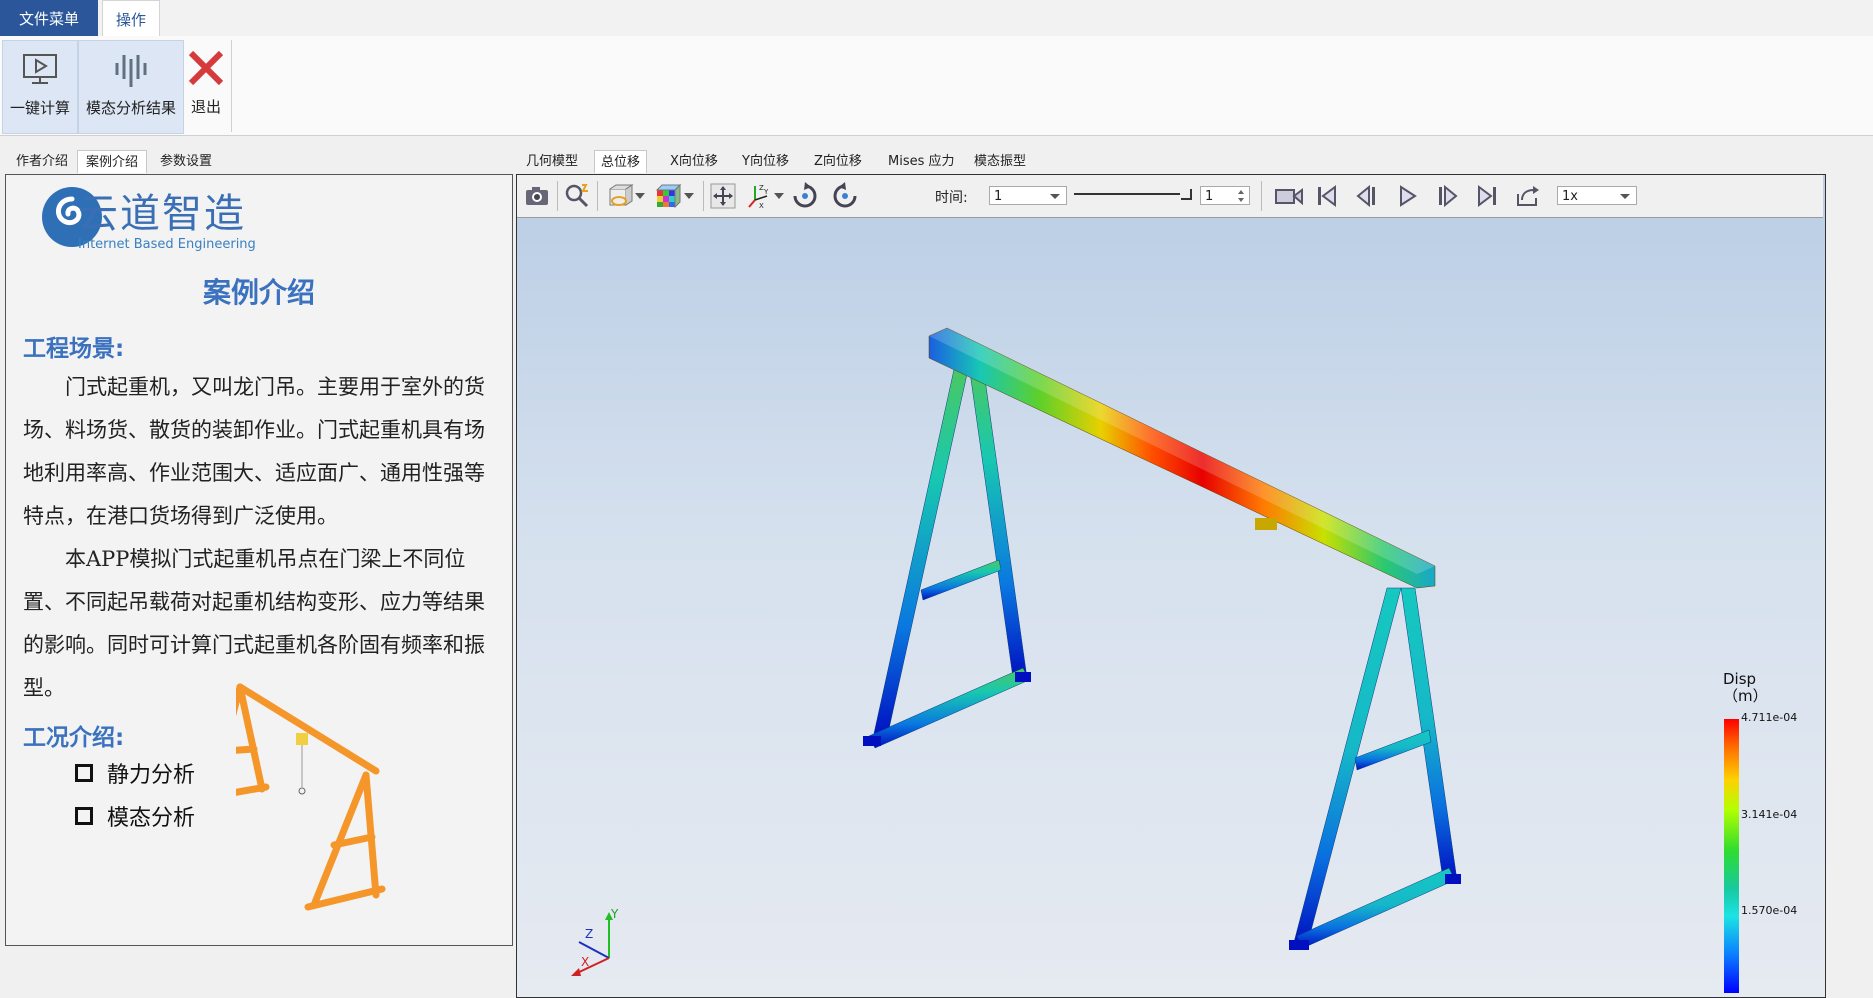  Describe the element at coordinates (921, 161) in the screenshot. I see `tab-mises-stress: Mises 应力` at that location.